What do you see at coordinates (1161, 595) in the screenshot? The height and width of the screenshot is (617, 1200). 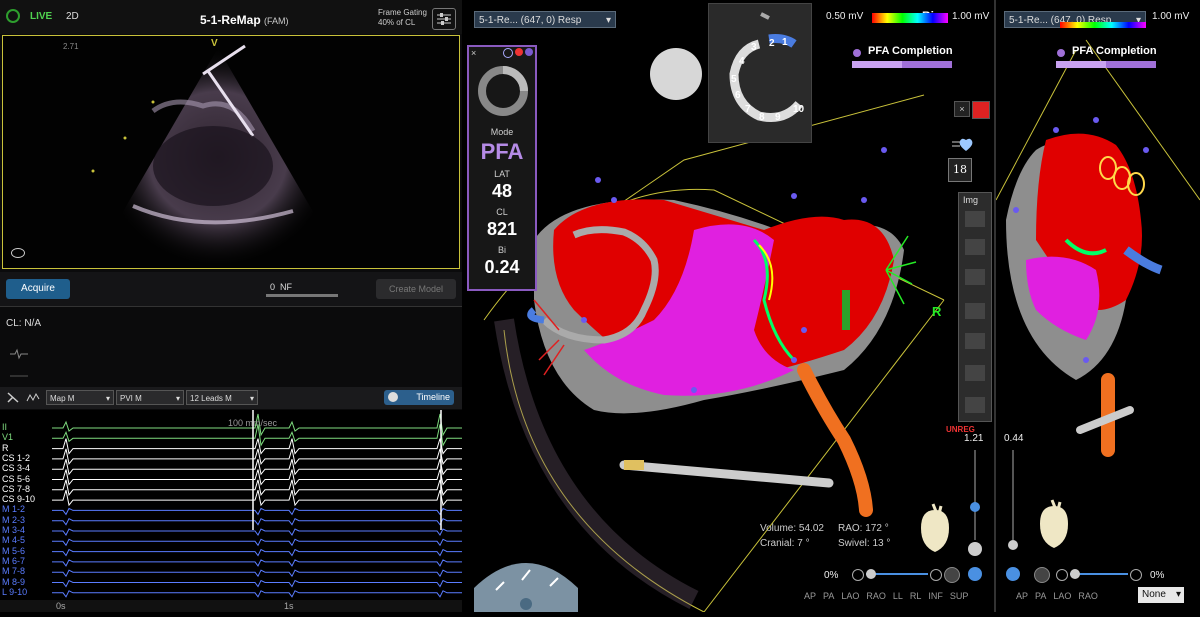 I see `none-select: None ▾` at bounding box center [1161, 595].